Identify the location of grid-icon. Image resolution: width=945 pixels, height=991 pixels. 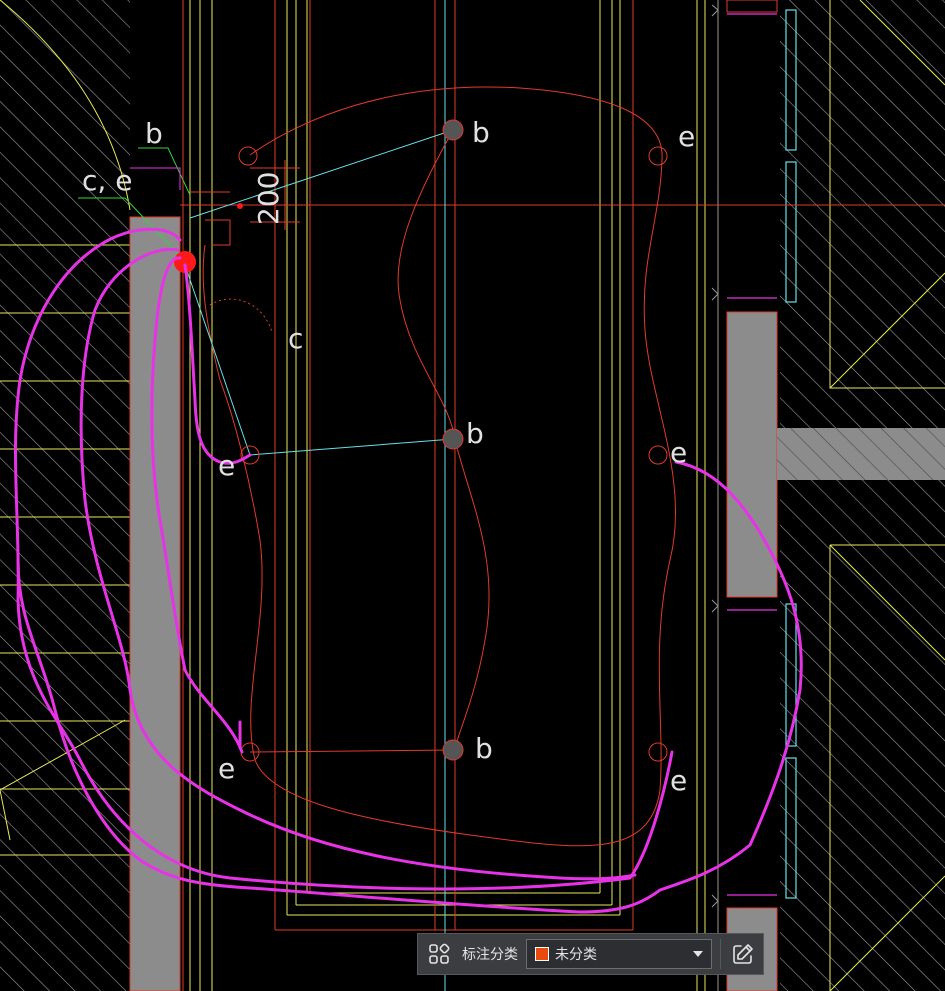
(439, 954).